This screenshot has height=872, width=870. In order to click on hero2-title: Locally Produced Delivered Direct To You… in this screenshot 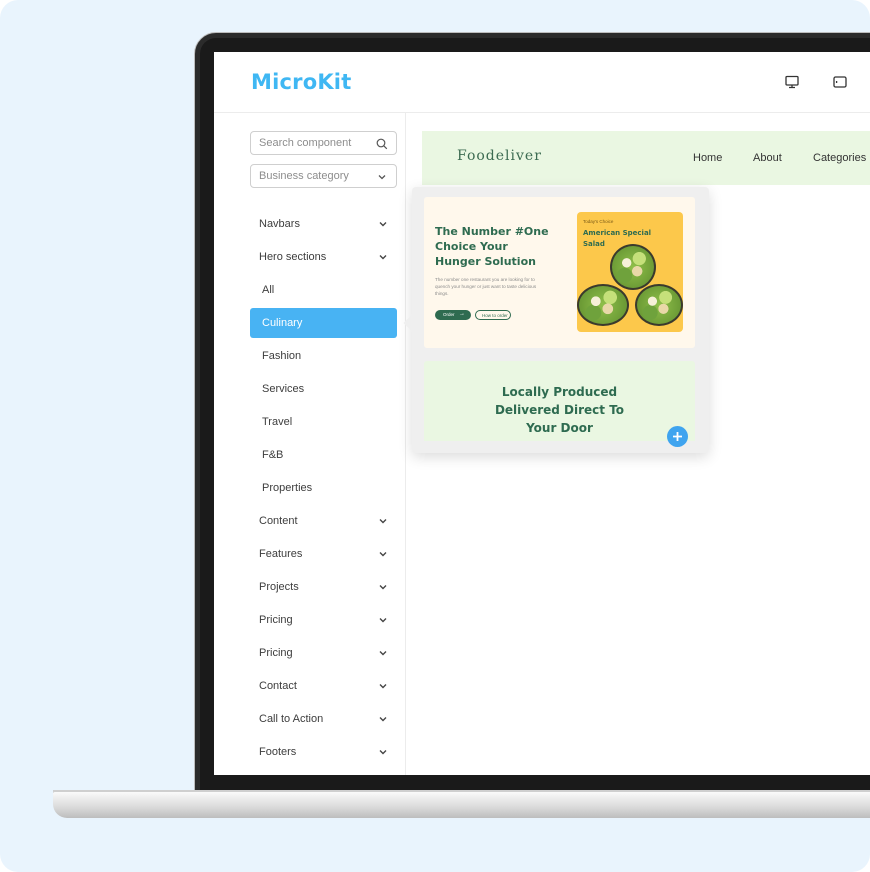, I will do `click(559, 410)`.